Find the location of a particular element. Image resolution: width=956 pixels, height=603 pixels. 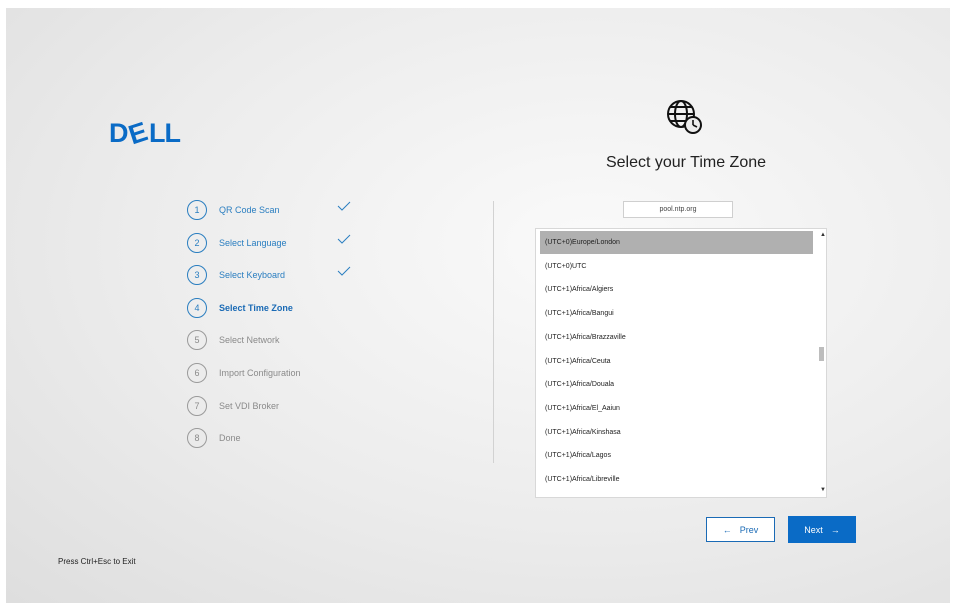

step-number: 3 is located at coordinates (197, 275).